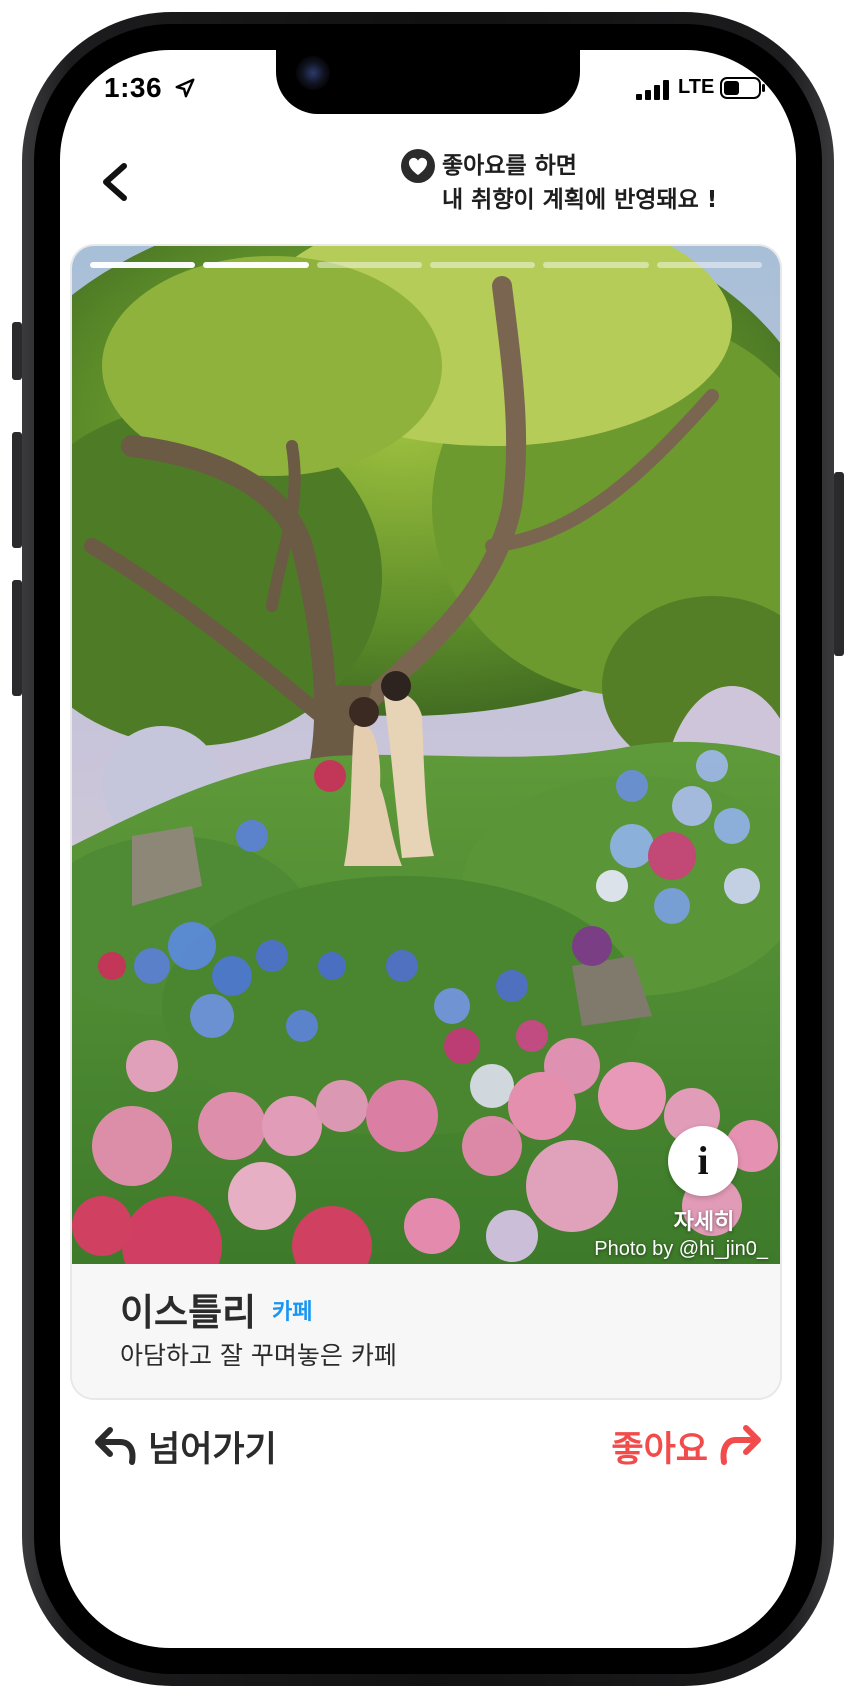  I want to click on like-hint-line2: 내 취향이 계획에 반영돼요 !, so click(580, 200).